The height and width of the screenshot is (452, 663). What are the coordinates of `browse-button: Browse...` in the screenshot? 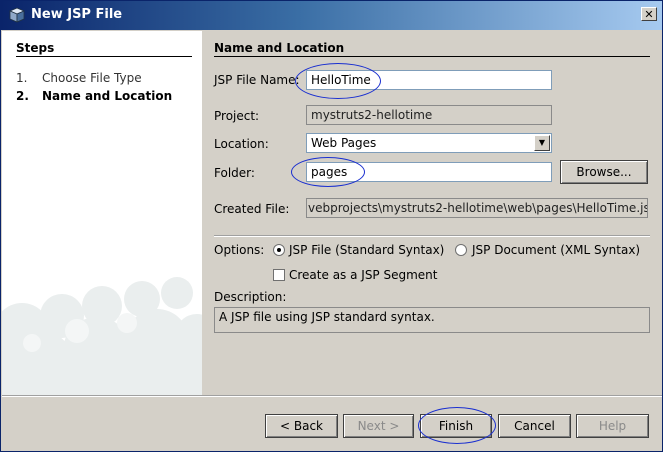 It's located at (604, 172).